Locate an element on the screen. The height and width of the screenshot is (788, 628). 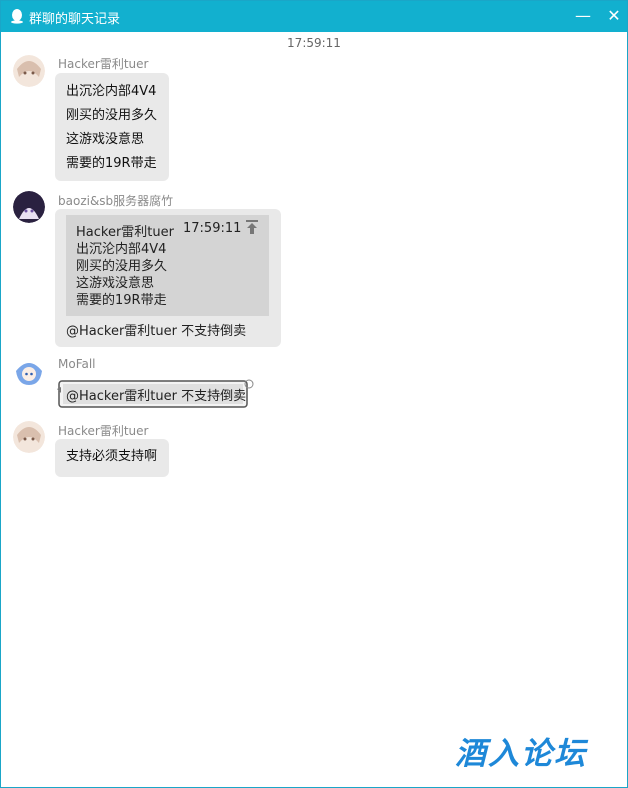
message-bubble: 支持必须支持啊 is located at coordinates (112, 458).